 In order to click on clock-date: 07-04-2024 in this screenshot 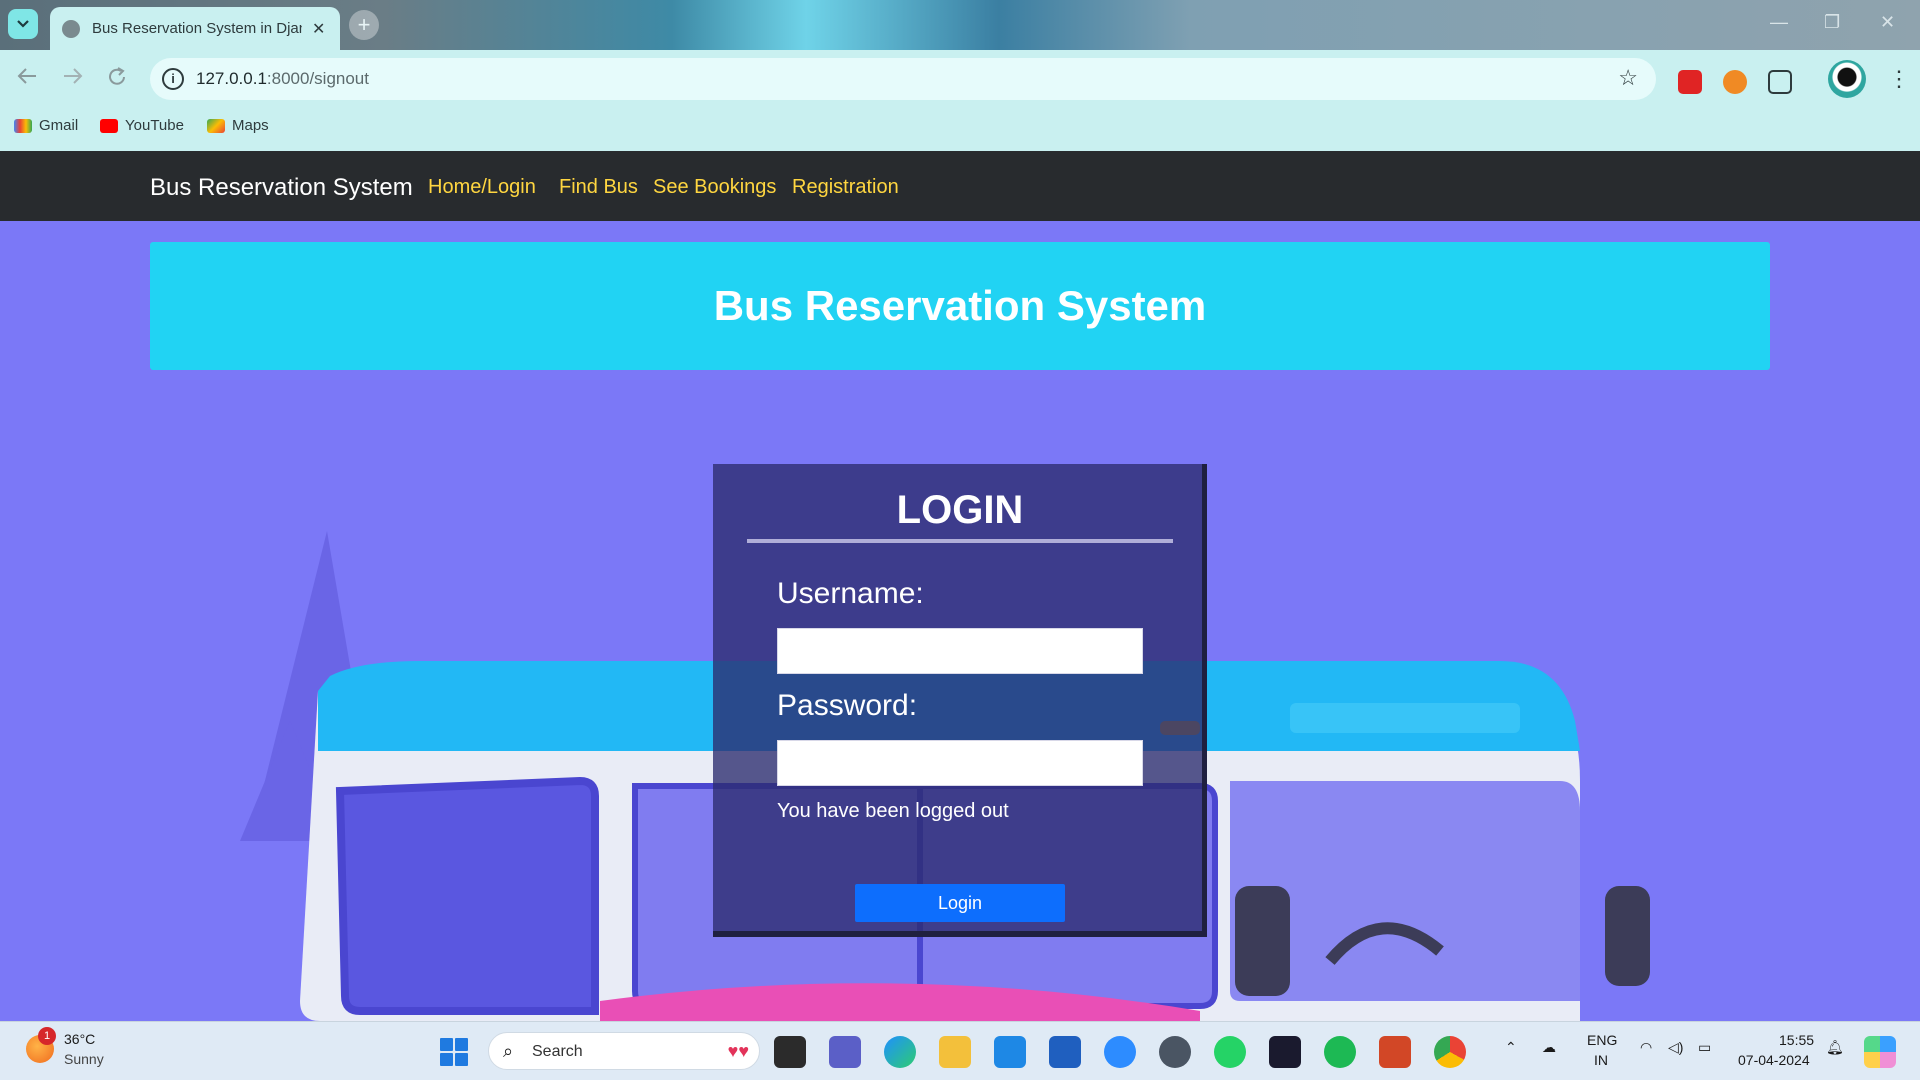, I will do `click(1774, 1060)`.